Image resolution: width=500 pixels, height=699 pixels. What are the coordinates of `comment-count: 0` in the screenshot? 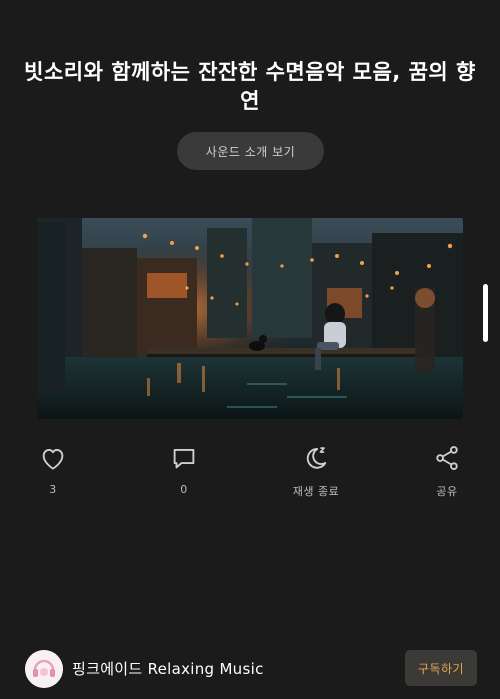 It's located at (184, 489).